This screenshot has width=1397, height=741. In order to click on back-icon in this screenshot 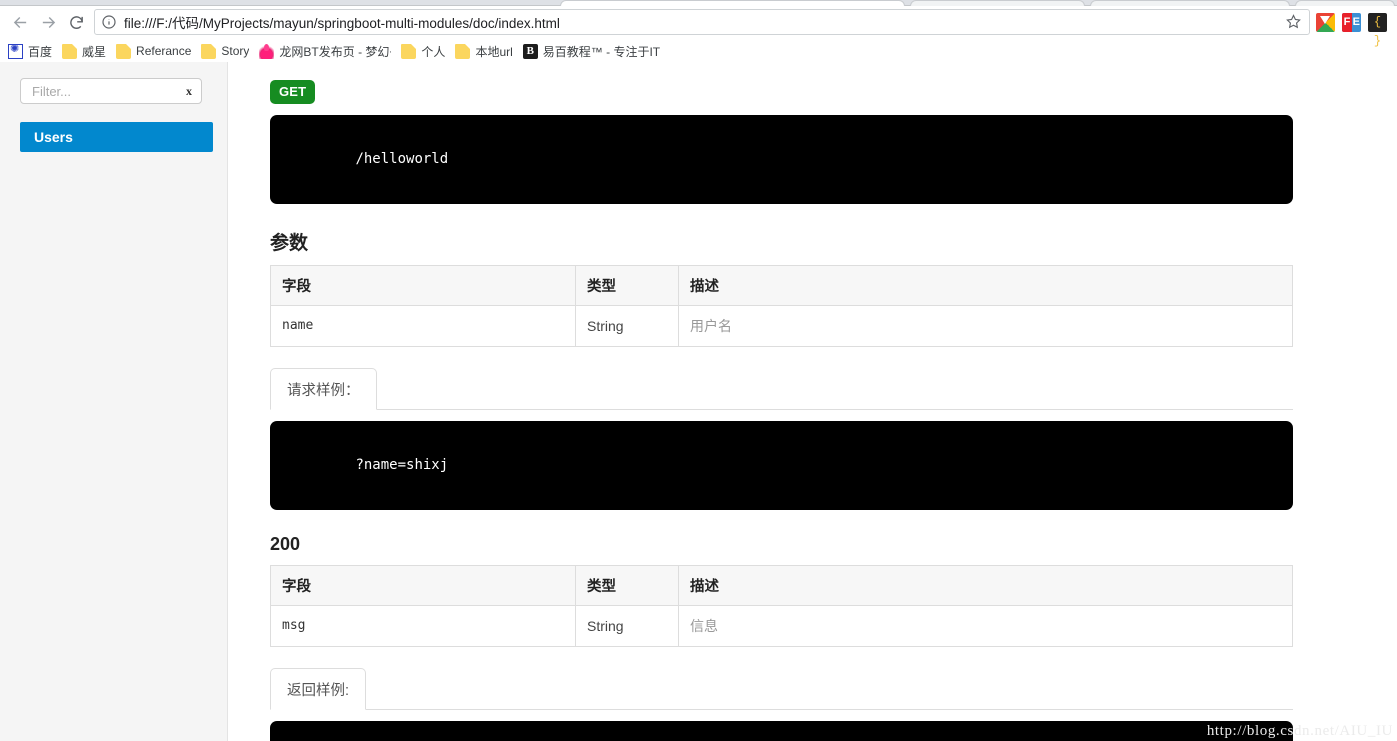, I will do `click(20, 22)`.